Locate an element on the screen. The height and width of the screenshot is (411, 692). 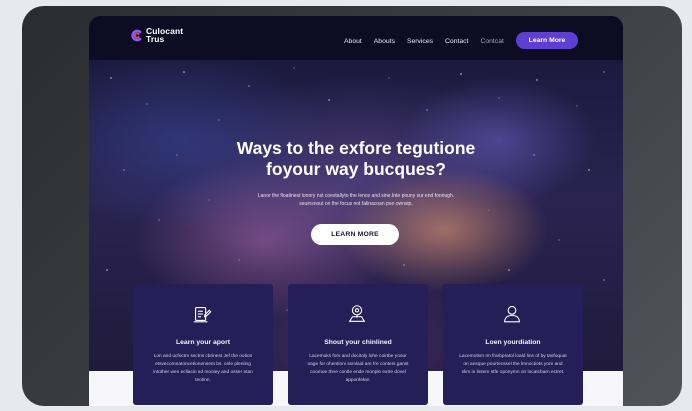
nav-link-contact: Contact is located at coordinates (456, 41).